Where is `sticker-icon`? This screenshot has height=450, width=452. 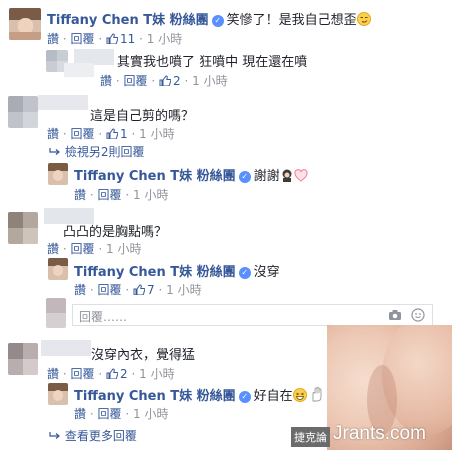
sticker-icon is located at coordinates (418, 315).